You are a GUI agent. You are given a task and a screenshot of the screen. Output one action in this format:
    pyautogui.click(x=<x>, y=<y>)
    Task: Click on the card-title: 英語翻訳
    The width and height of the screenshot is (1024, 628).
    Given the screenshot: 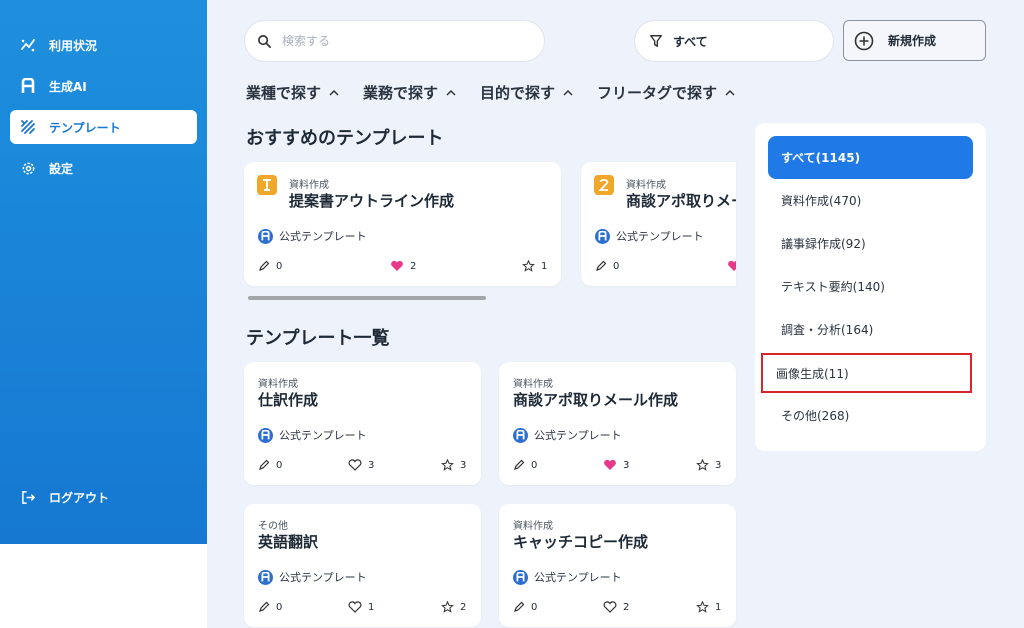 What is the action you would take?
    pyautogui.click(x=288, y=542)
    